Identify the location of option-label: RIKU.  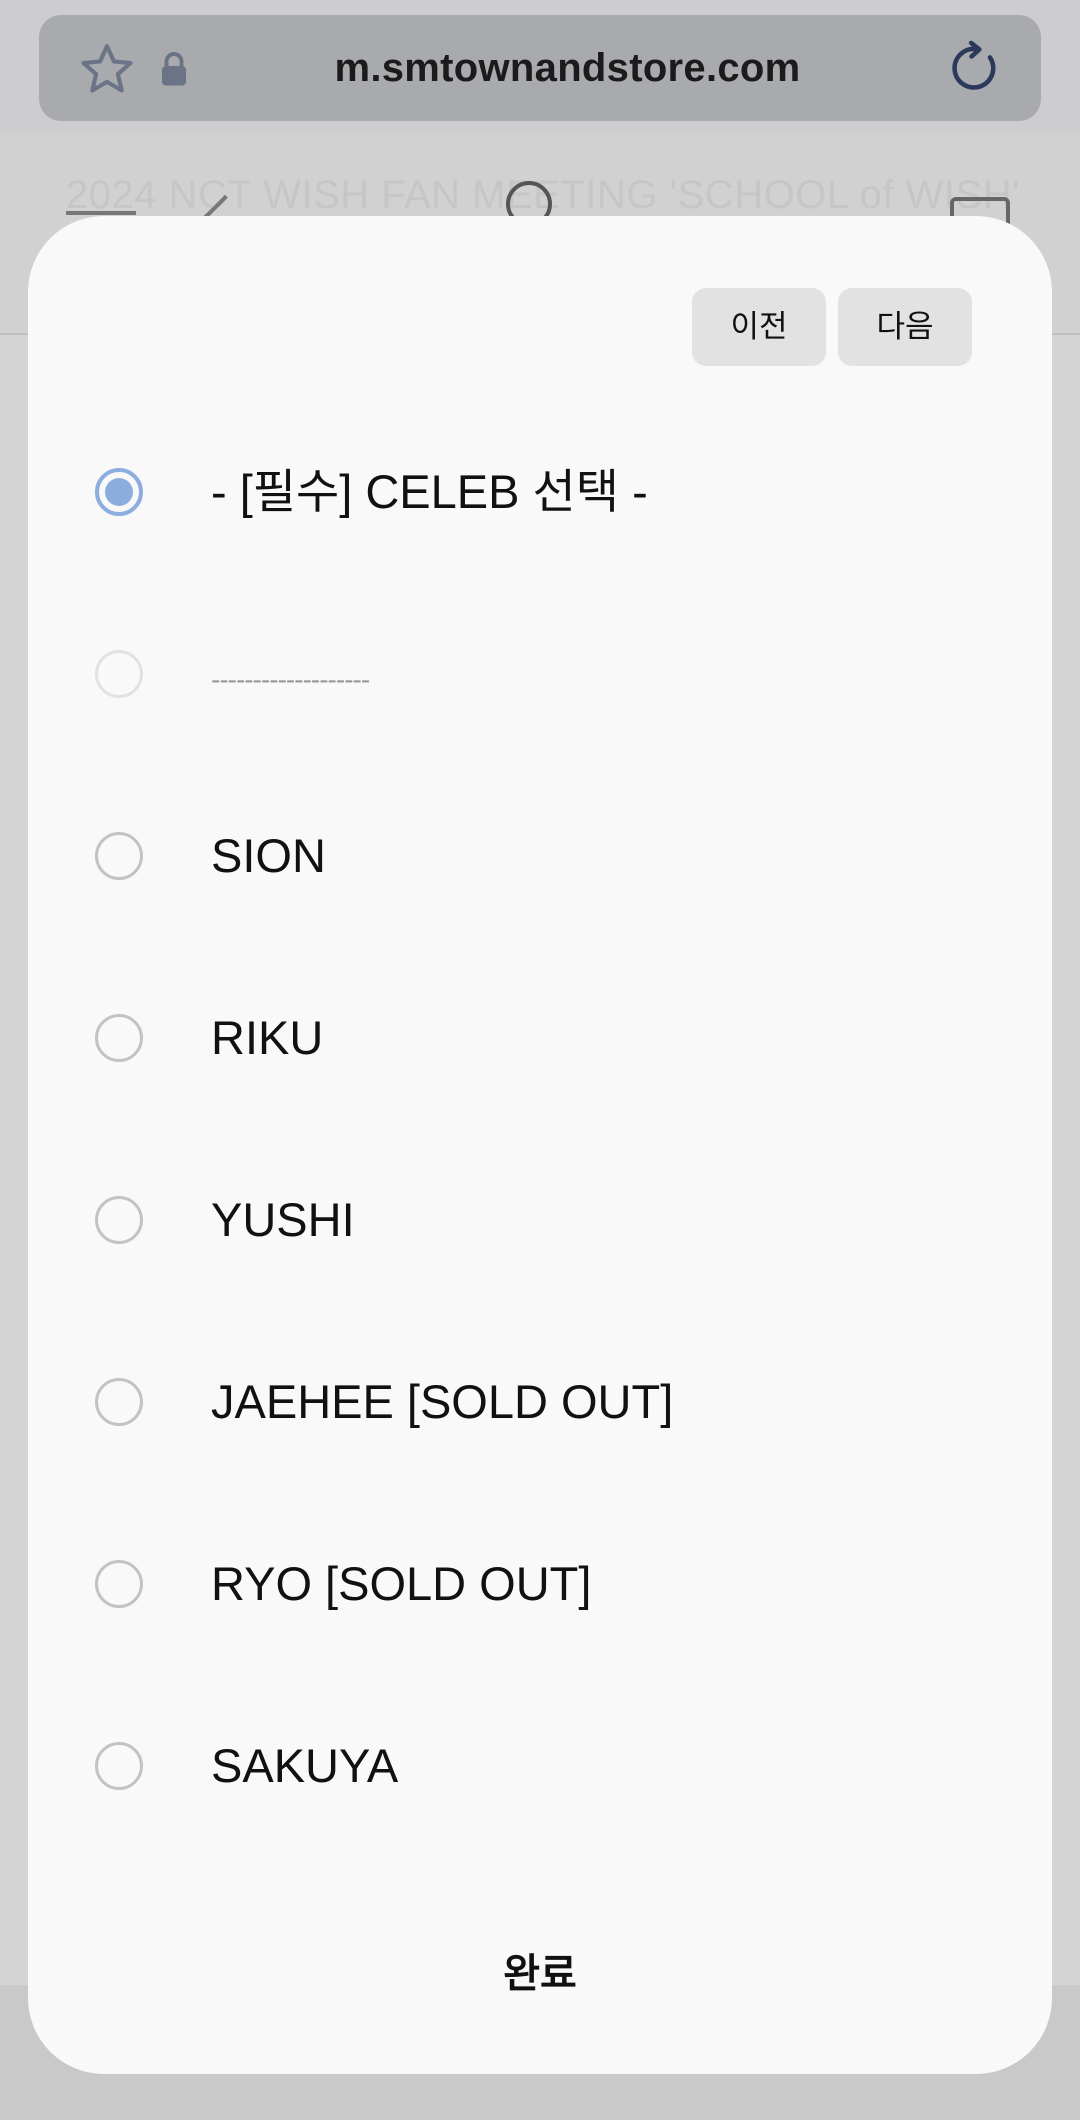
(267, 1037).